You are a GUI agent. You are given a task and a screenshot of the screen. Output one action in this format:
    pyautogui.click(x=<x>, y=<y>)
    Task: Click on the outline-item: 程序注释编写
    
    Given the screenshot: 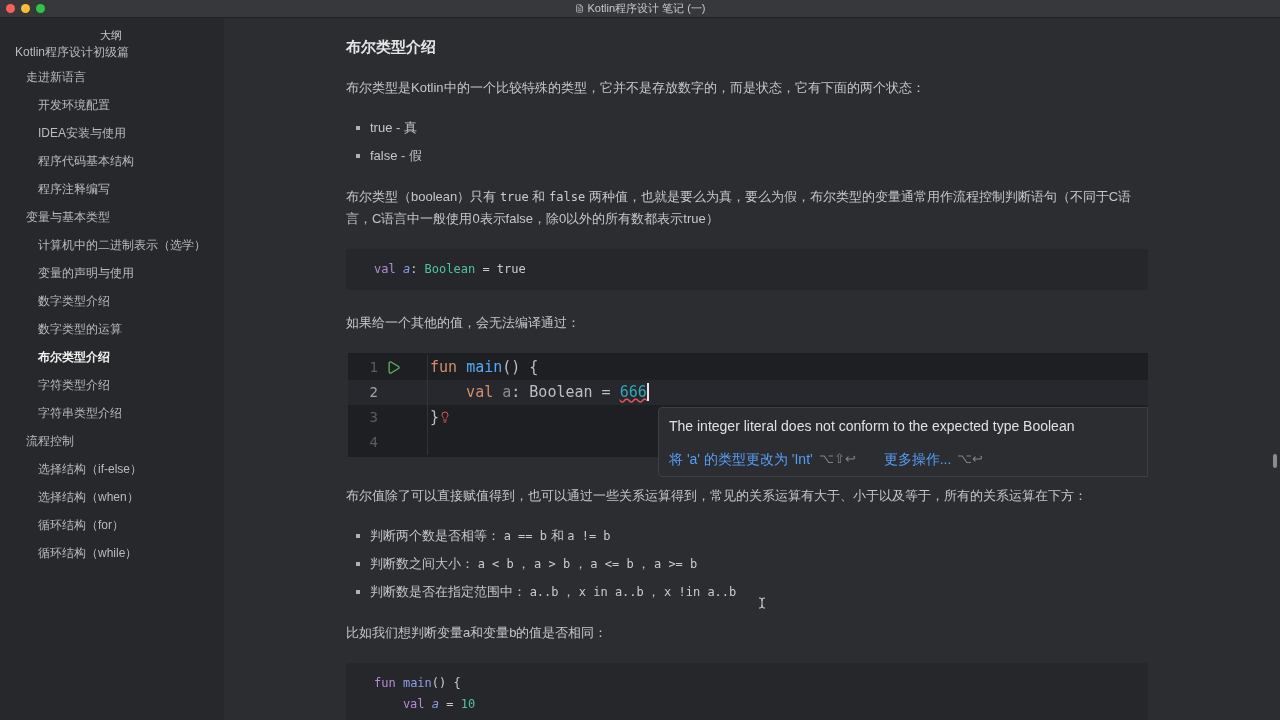 What is the action you would take?
    pyautogui.click(x=74, y=189)
    